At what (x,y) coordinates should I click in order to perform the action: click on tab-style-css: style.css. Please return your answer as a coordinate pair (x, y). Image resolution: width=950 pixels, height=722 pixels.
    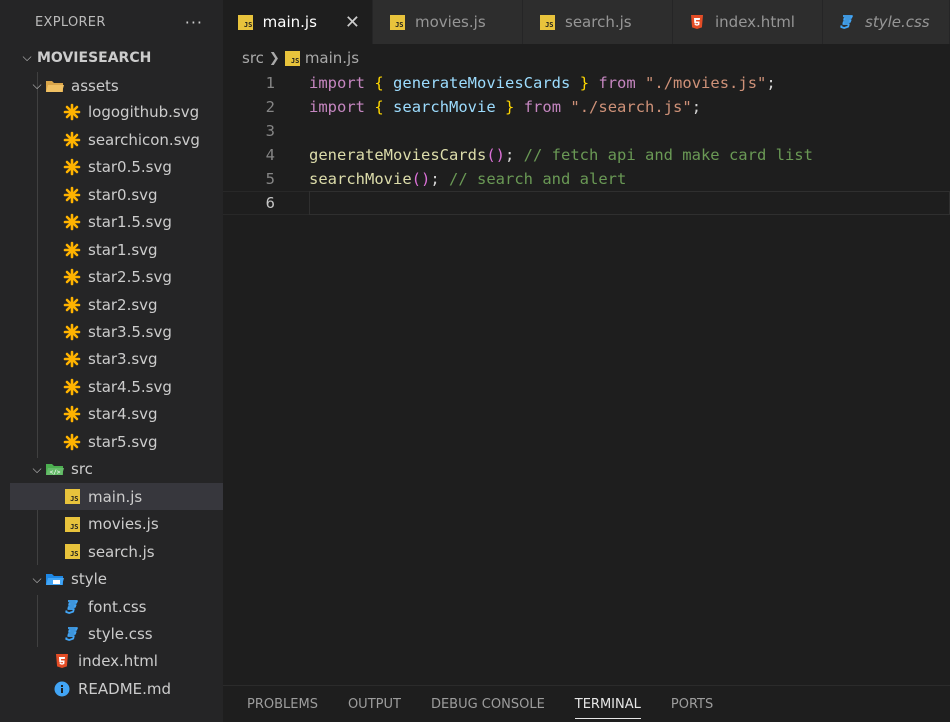
    Looking at the image, I should click on (886, 22).